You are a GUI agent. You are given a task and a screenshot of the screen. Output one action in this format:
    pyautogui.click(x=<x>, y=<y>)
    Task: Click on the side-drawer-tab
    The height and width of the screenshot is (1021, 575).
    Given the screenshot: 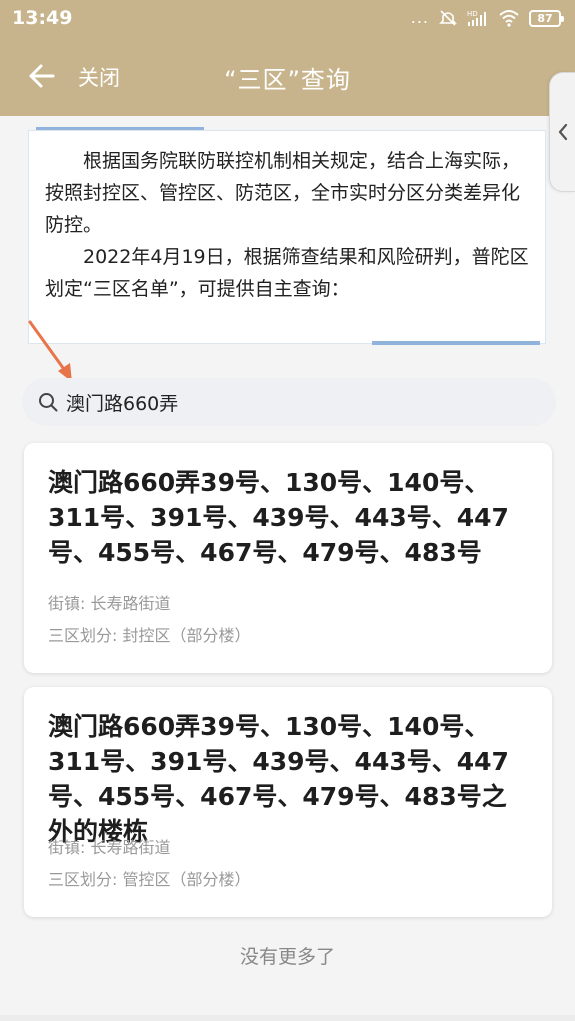 What is the action you would take?
    pyautogui.click(x=562, y=132)
    